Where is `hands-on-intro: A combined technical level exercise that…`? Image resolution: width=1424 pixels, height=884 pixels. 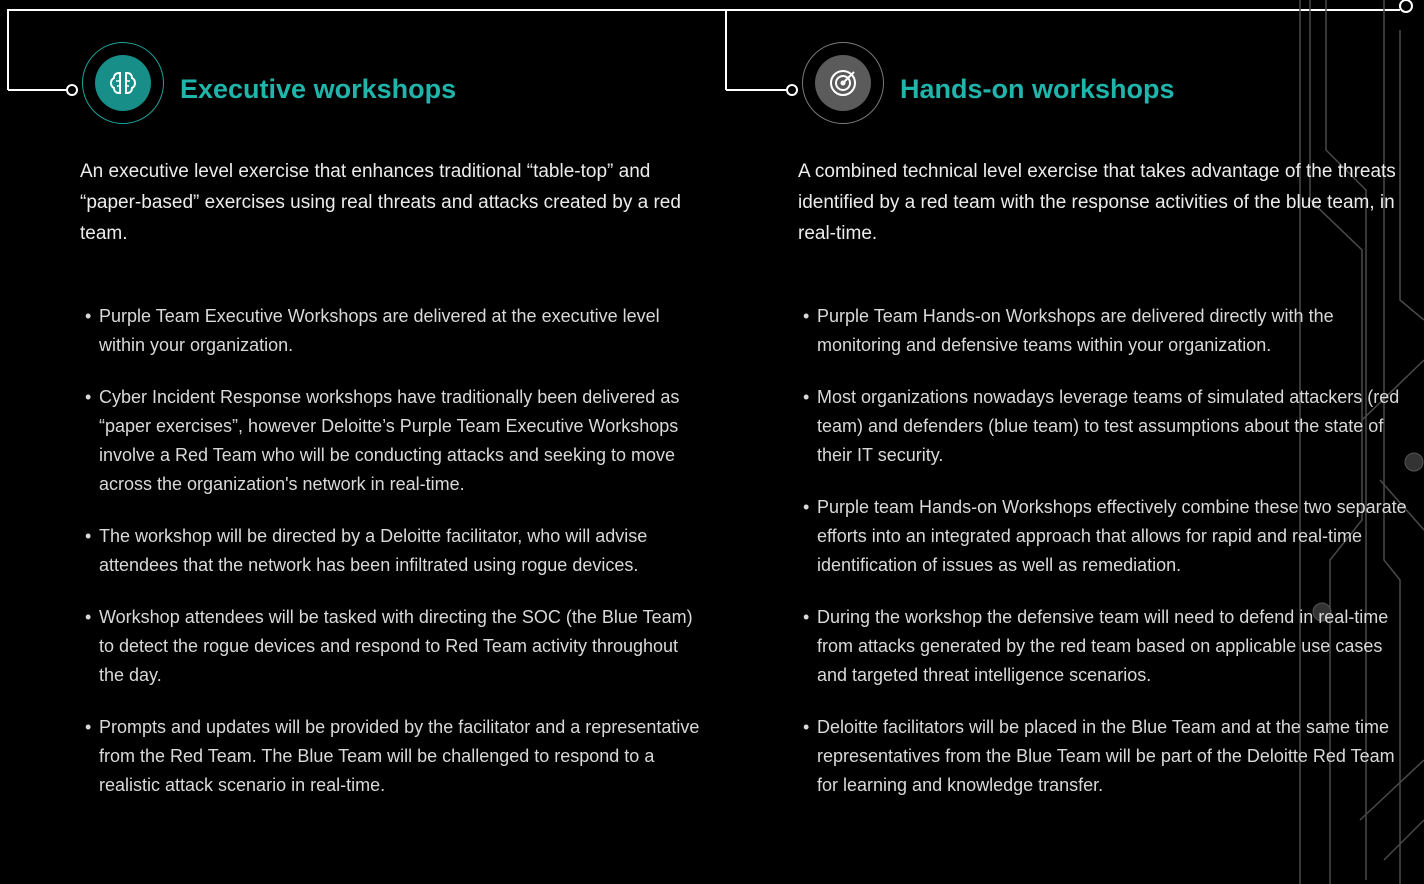
hands-on-intro: A combined technical level exercise that… is located at coordinates (1097, 202).